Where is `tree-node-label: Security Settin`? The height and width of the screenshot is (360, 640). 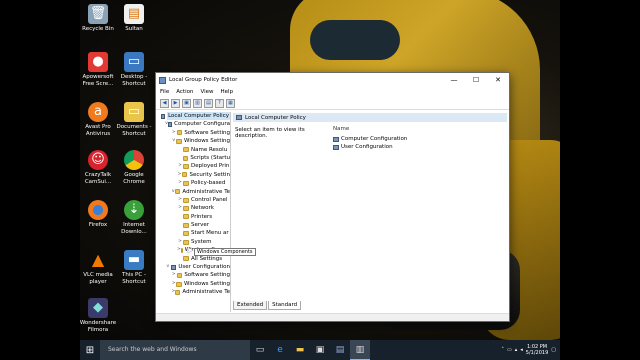
tree-node-label: Security Settin is located at coordinates (209, 174).